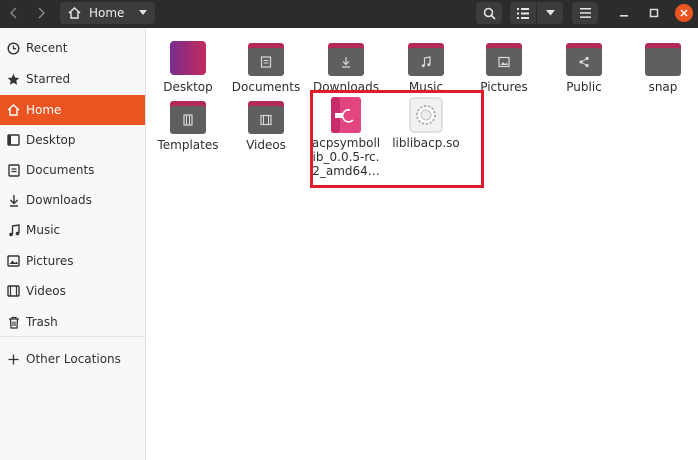 The width and height of the screenshot is (698, 460). Describe the element at coordinates (13, 200) in the screenshot. I see `download-icon` at that location.